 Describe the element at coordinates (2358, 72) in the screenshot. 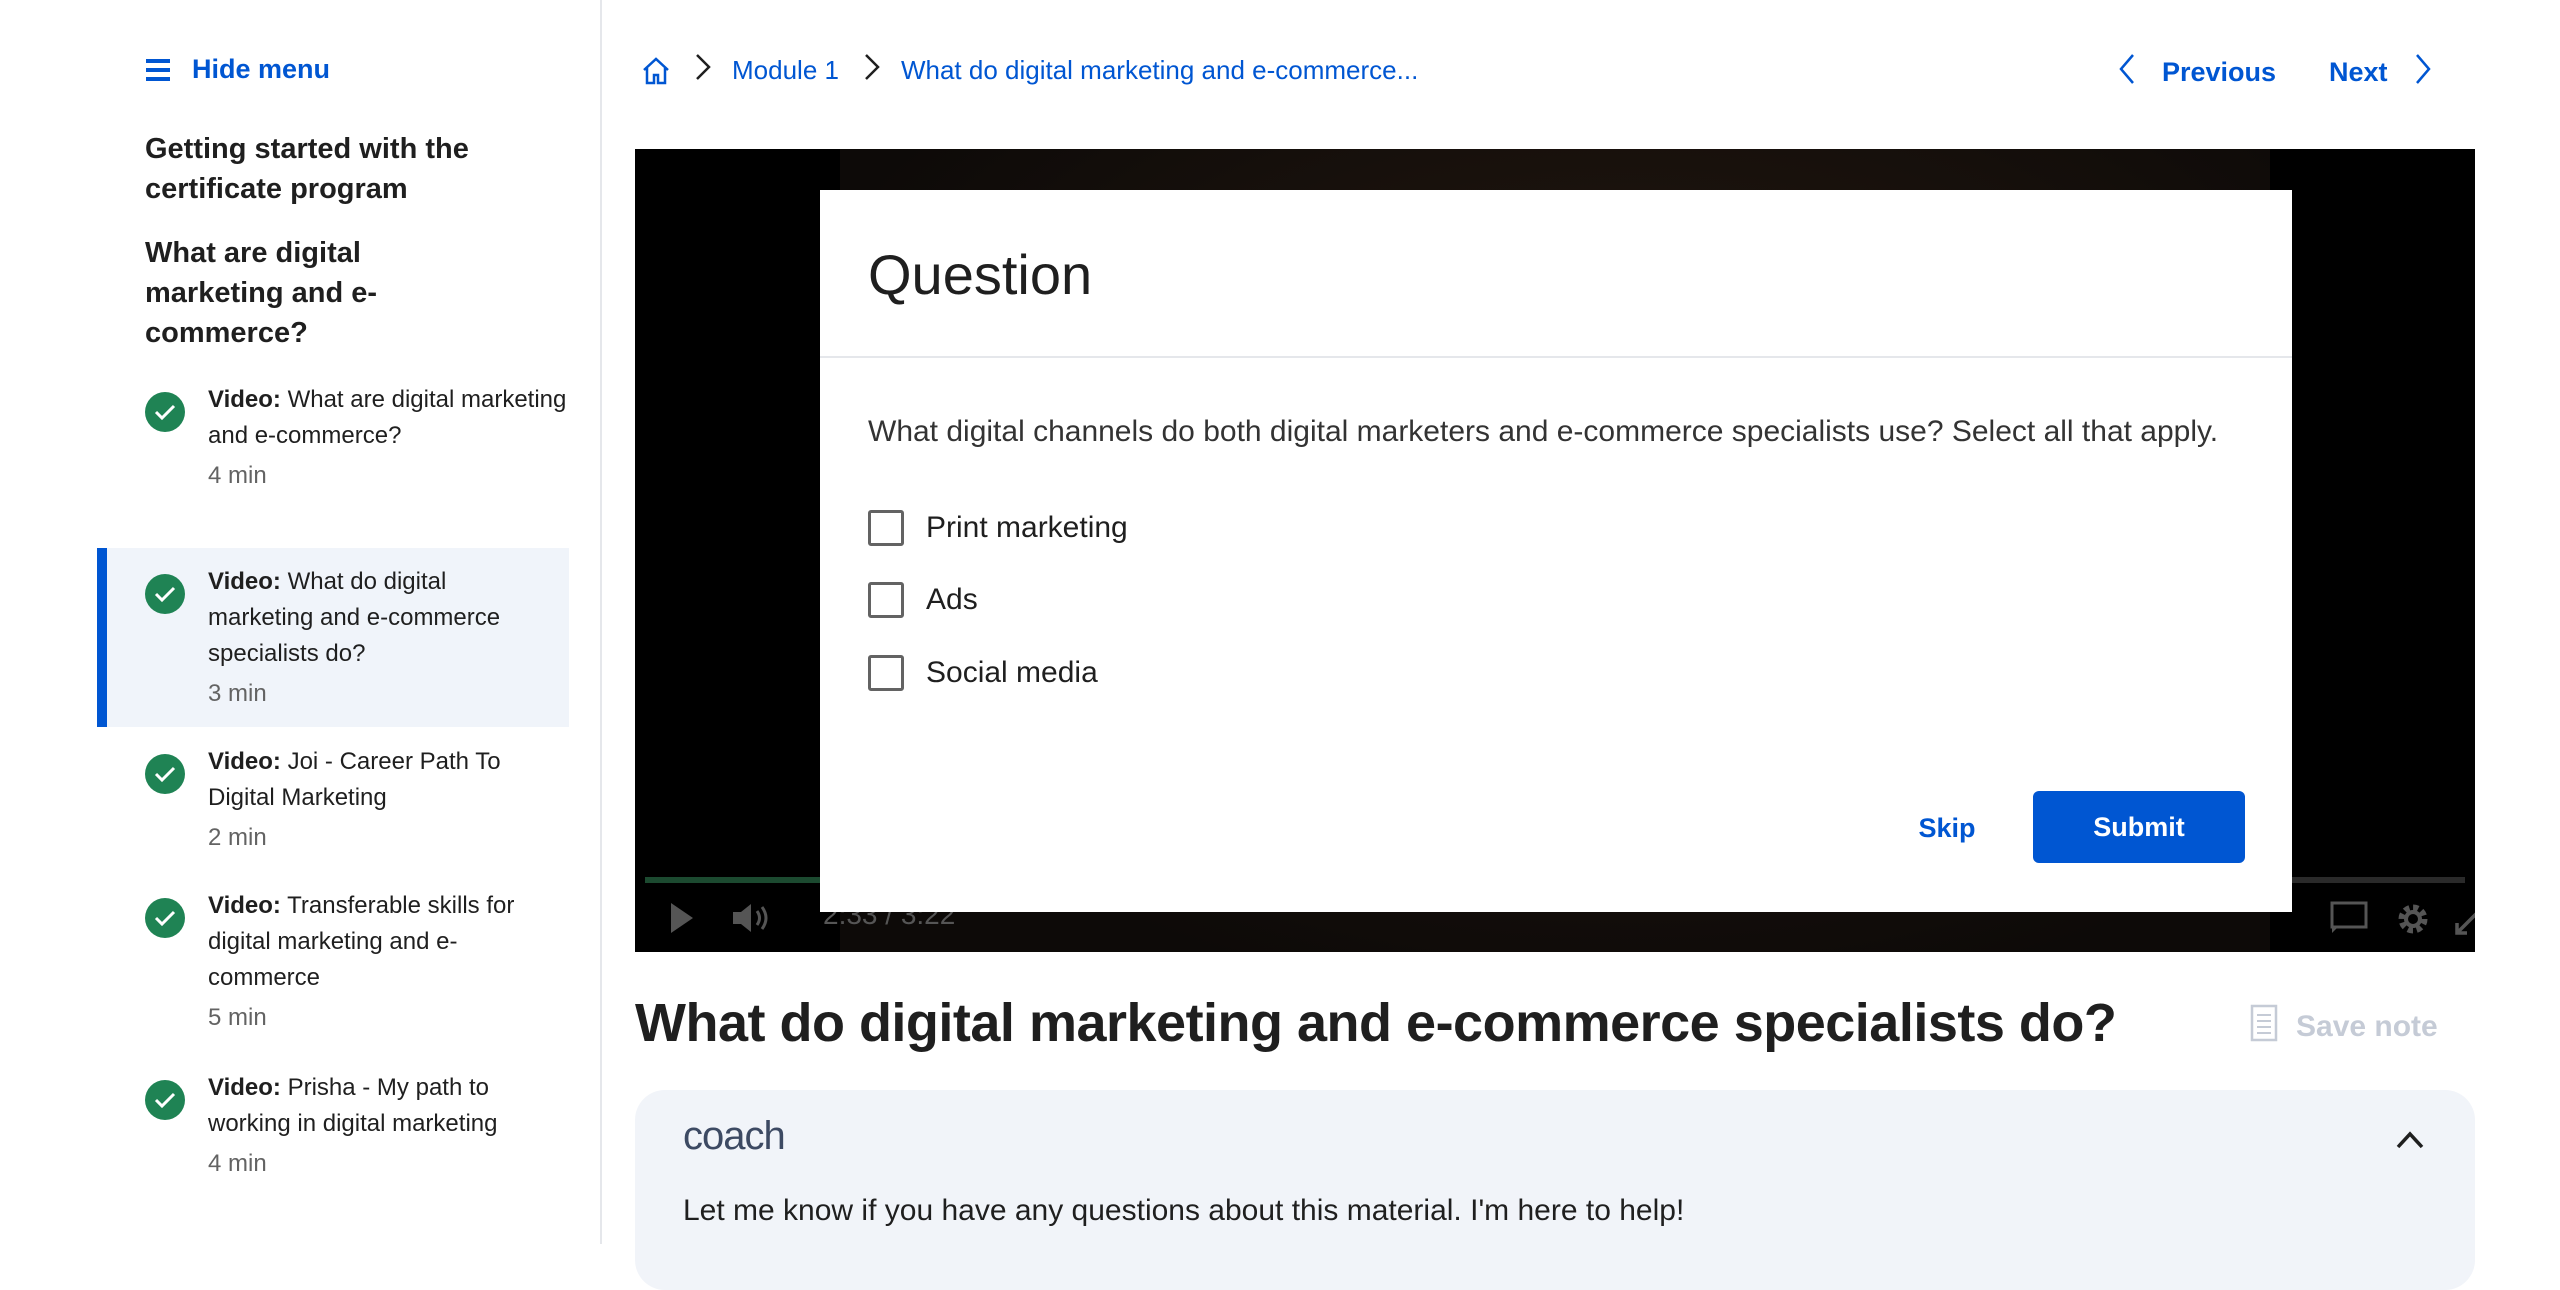

I see `next-label: Next` at that location.